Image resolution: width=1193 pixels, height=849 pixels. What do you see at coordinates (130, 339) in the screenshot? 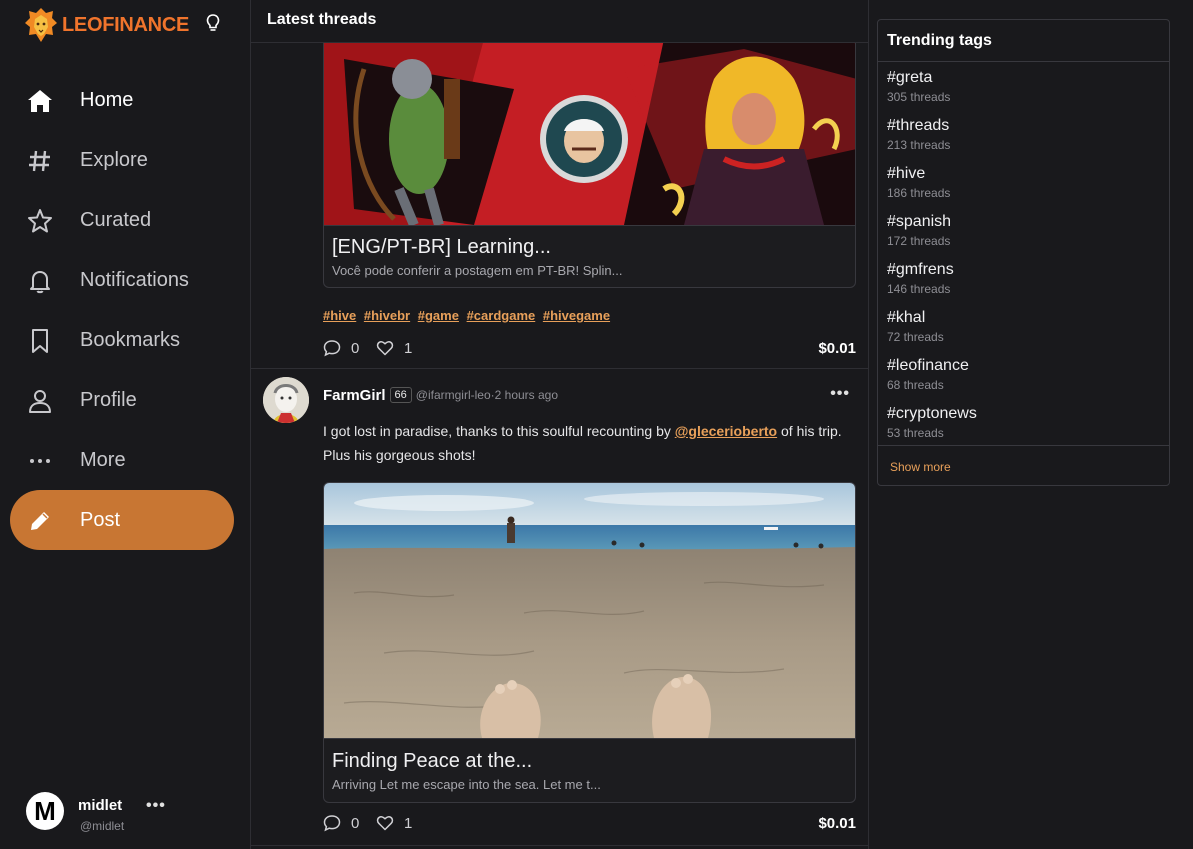
I see `nav-label: Bookmarks` at bounding box center [130, 339].